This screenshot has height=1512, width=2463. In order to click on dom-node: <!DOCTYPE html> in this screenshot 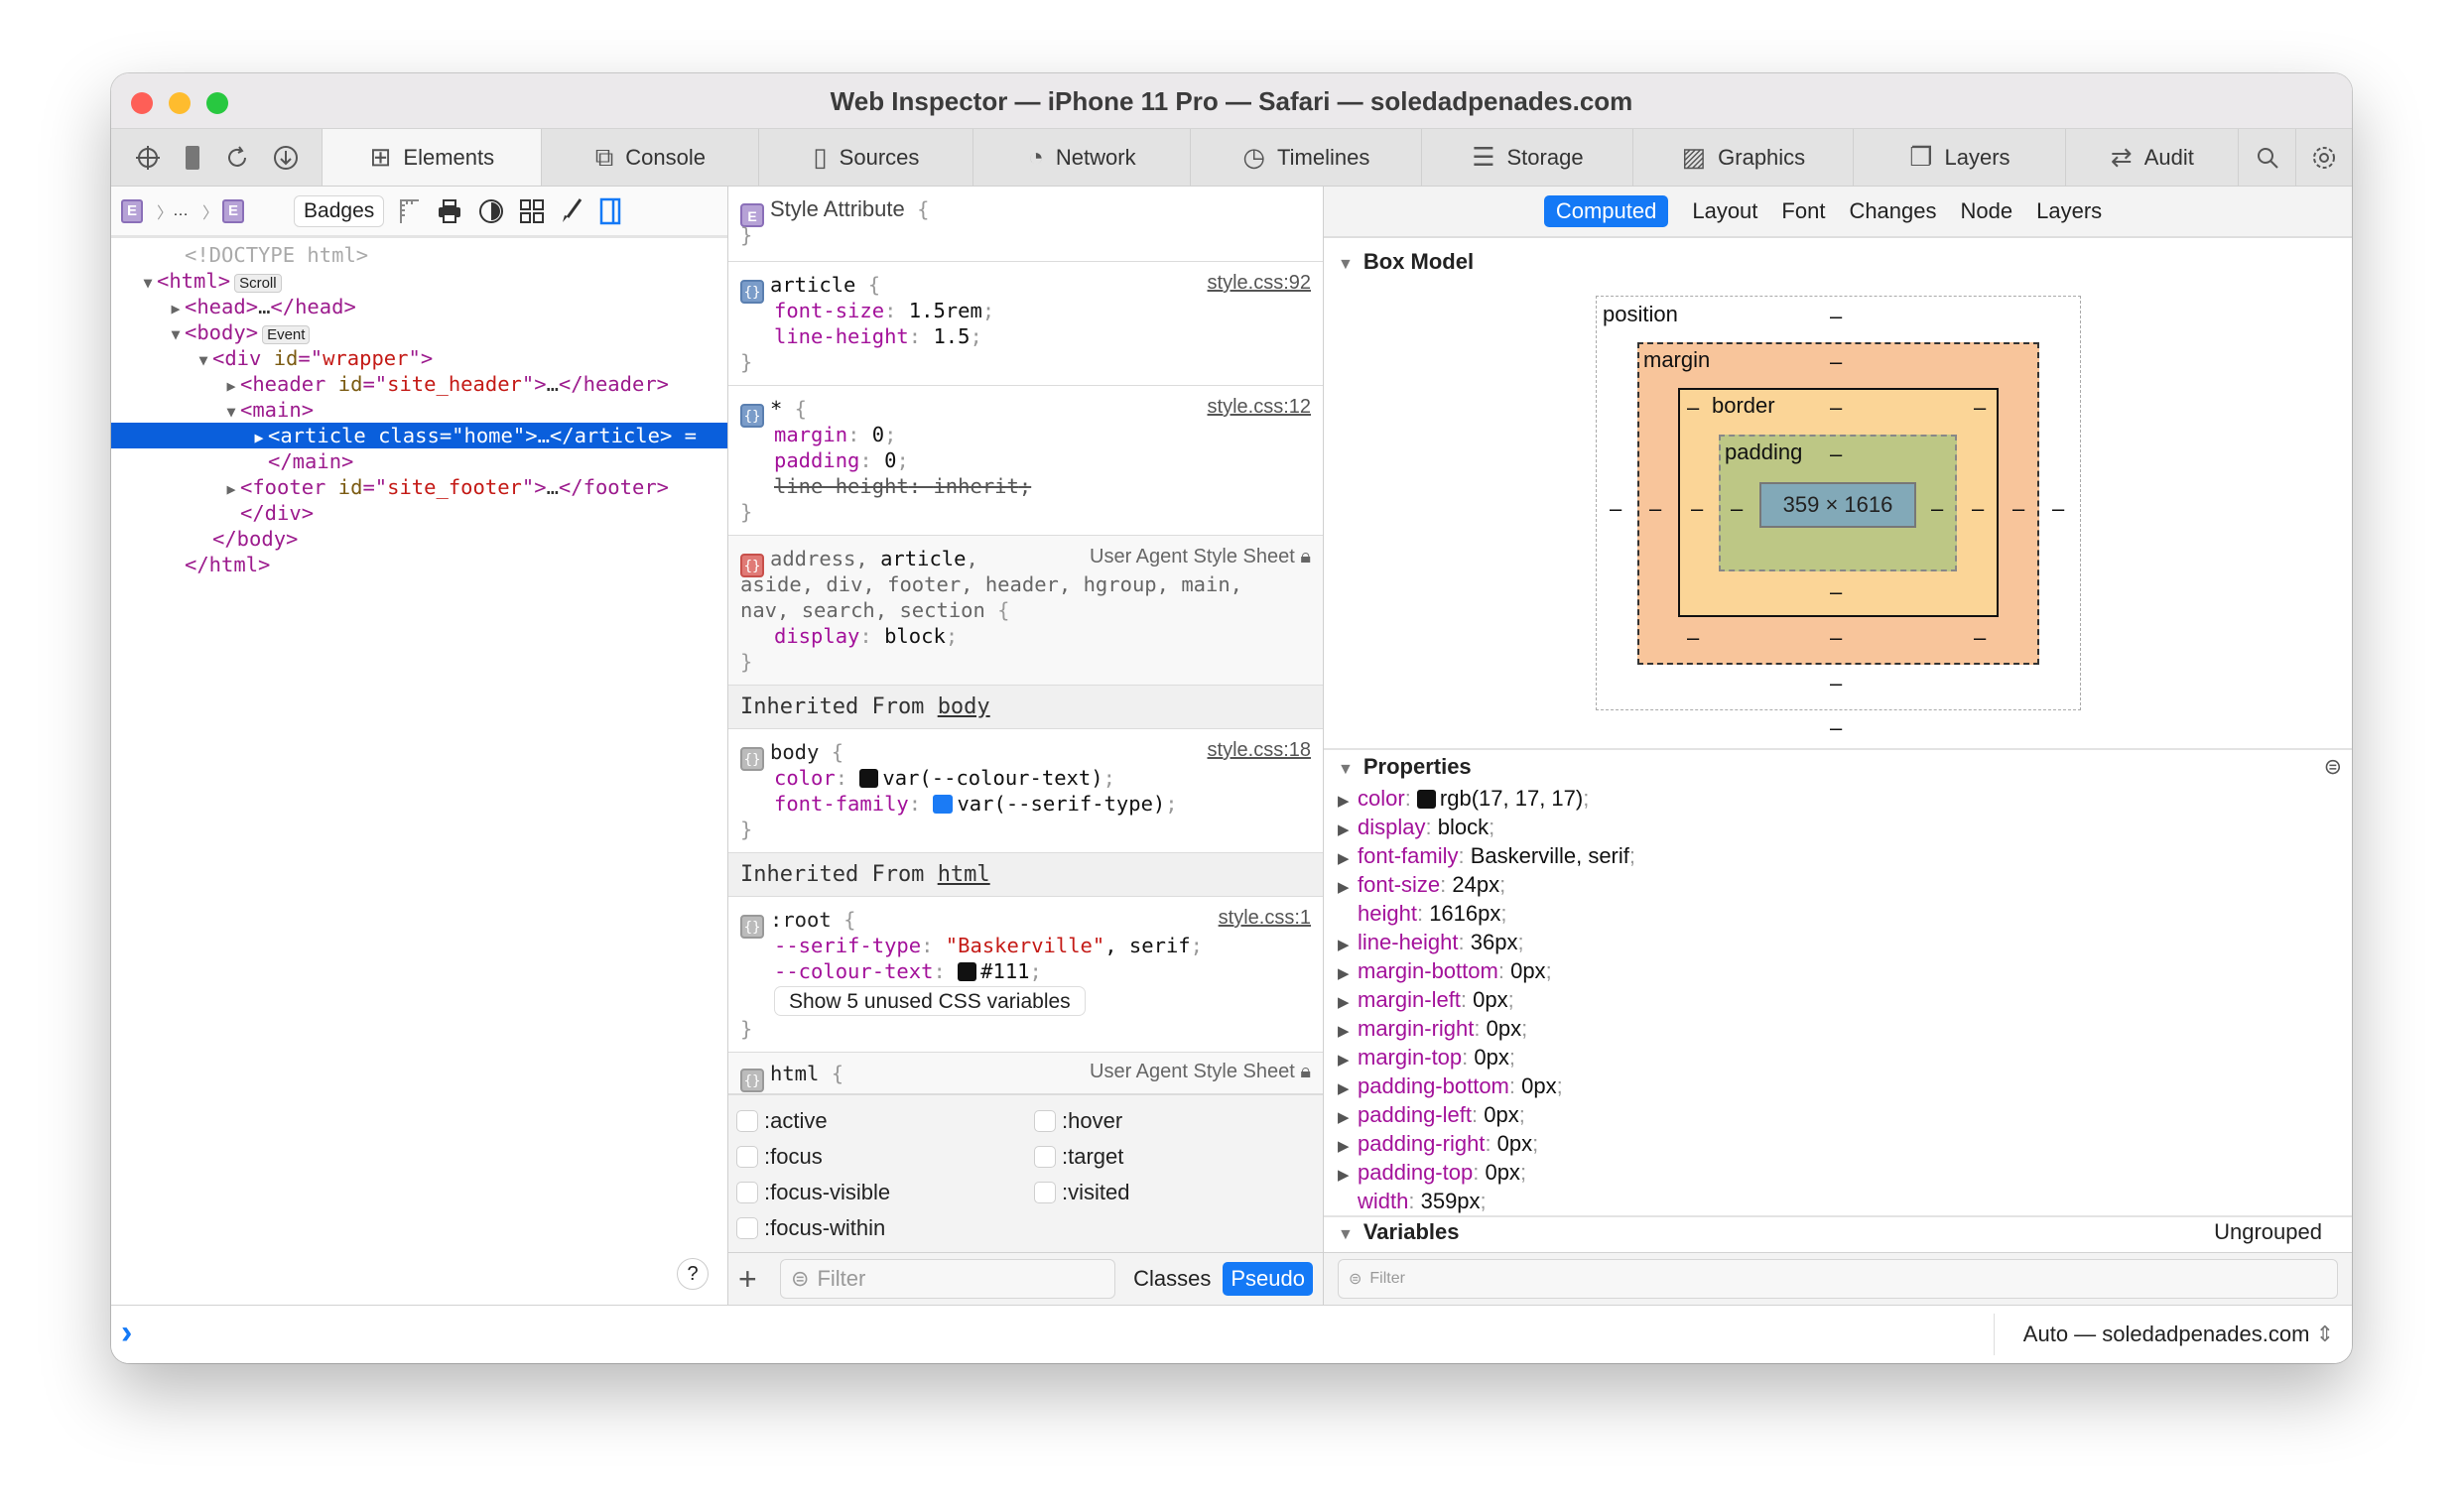, I will do `click(419, 255)`.